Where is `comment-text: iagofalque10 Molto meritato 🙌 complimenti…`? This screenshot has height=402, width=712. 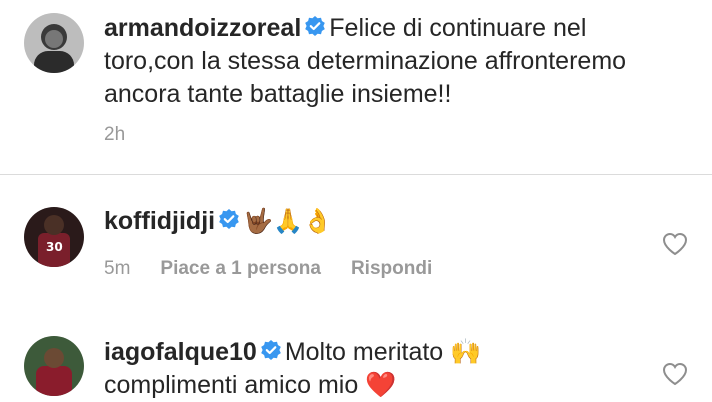 comment-text: iagofalque10 Molto meritato 🙌 complimenti… is located at coordinates (374, 369).